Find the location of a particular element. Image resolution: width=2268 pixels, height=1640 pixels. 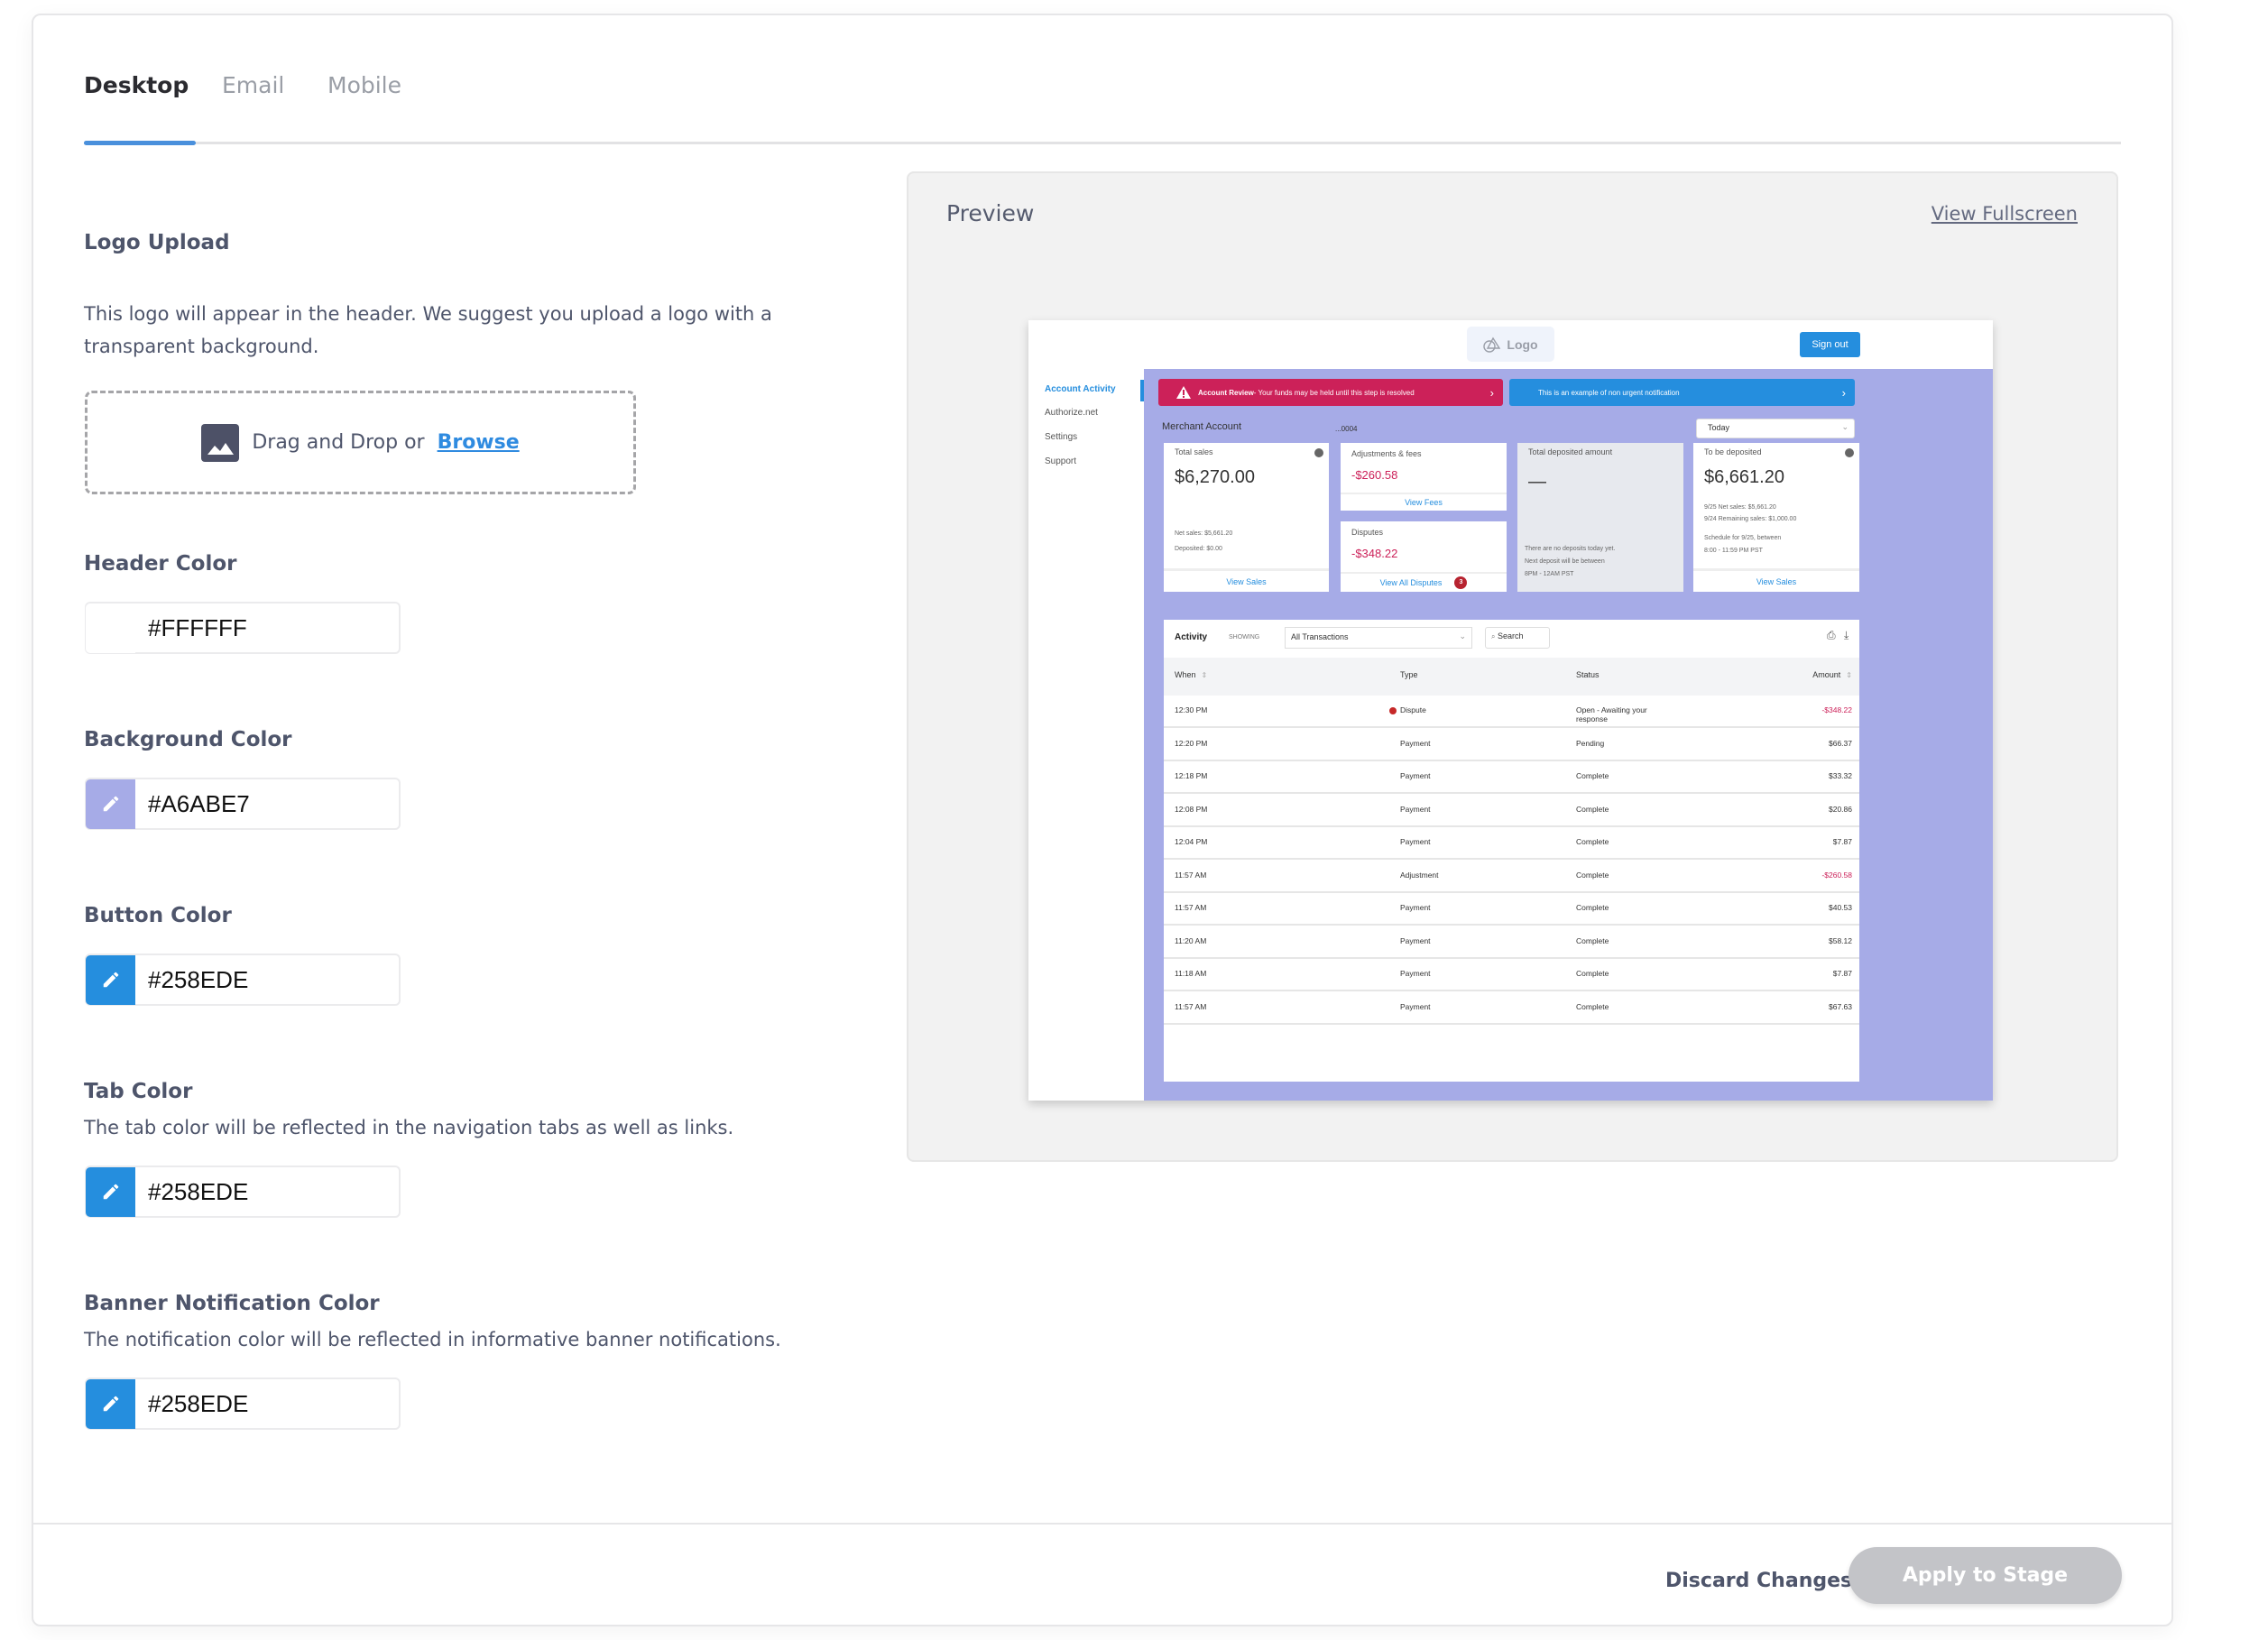

view-fullscreen-link: View Fullscreen is located at coordinates (2004, 214).